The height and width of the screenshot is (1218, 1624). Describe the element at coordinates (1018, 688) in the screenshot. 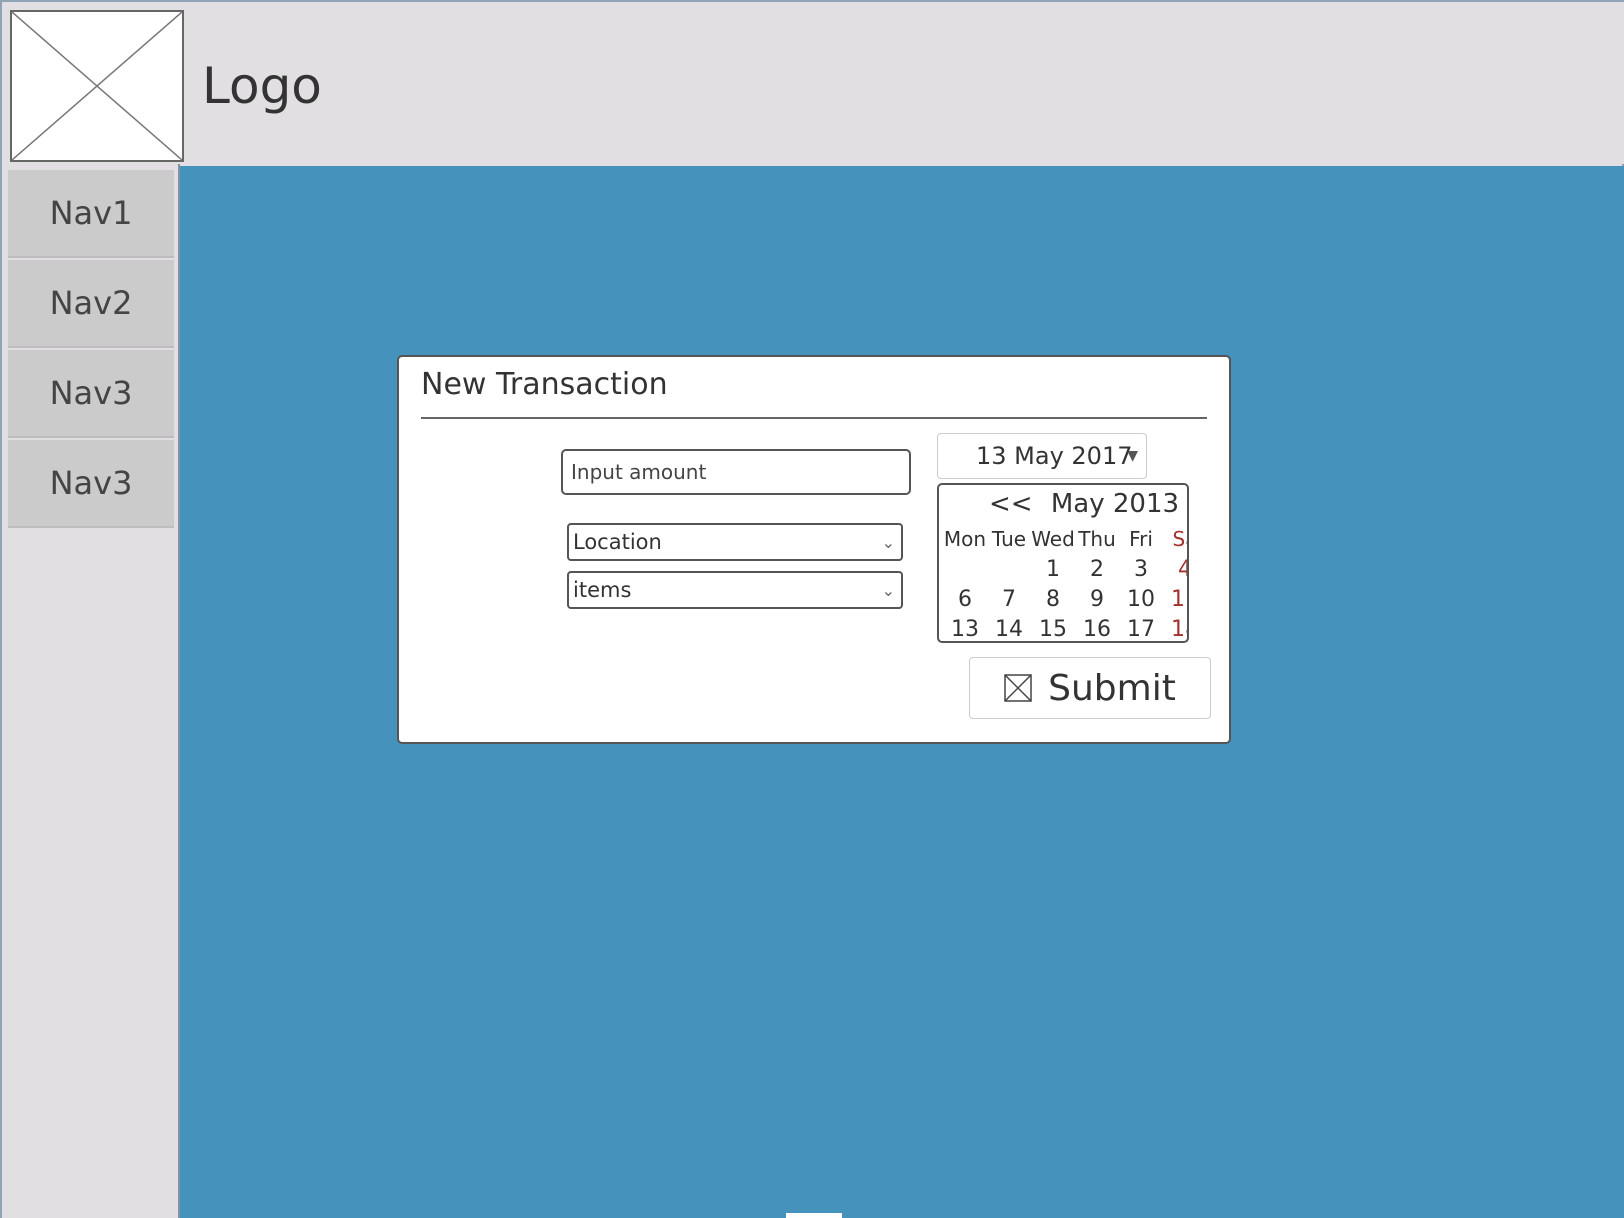

I see `checkbox-x-icon` at that location.